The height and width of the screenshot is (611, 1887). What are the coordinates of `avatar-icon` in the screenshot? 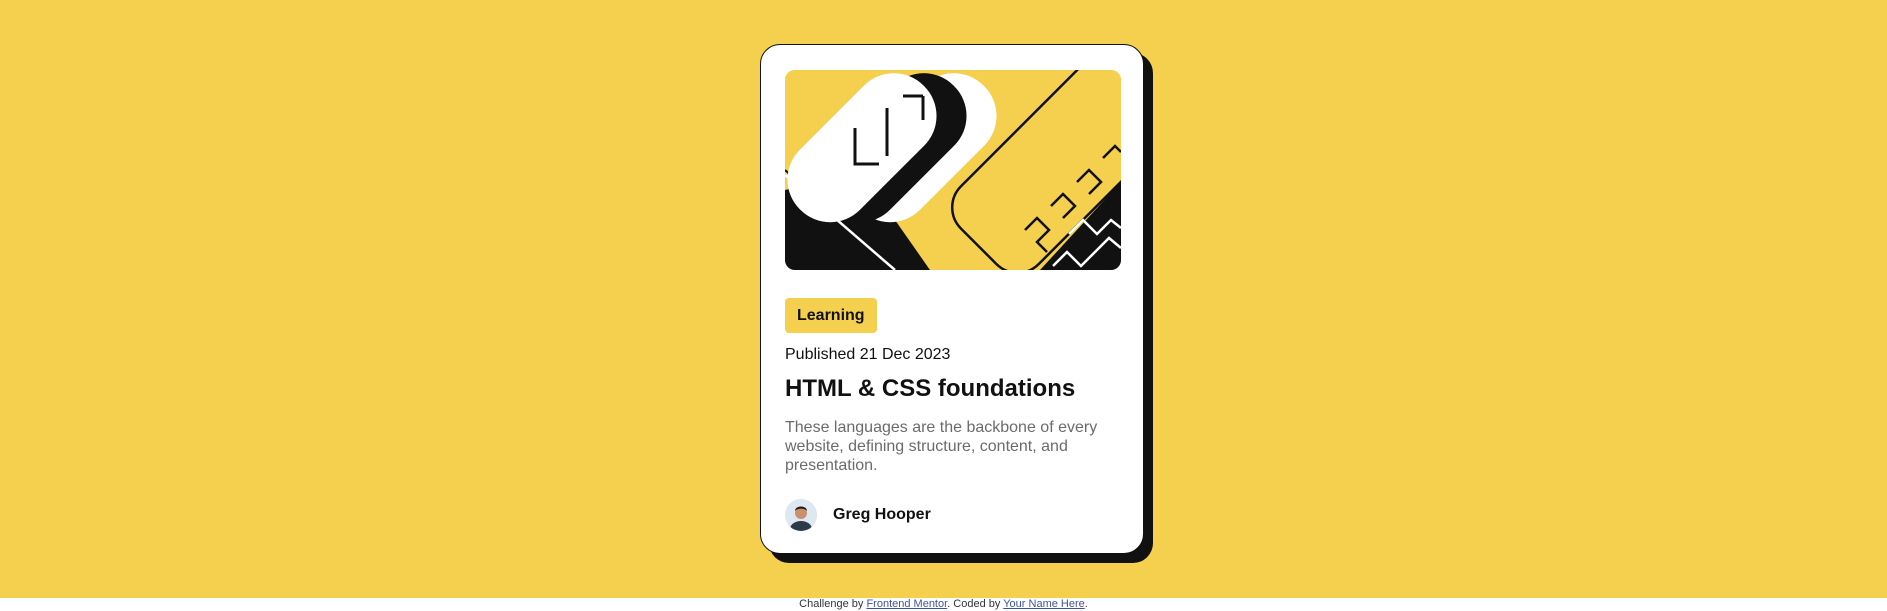 It's located at (801, 515).